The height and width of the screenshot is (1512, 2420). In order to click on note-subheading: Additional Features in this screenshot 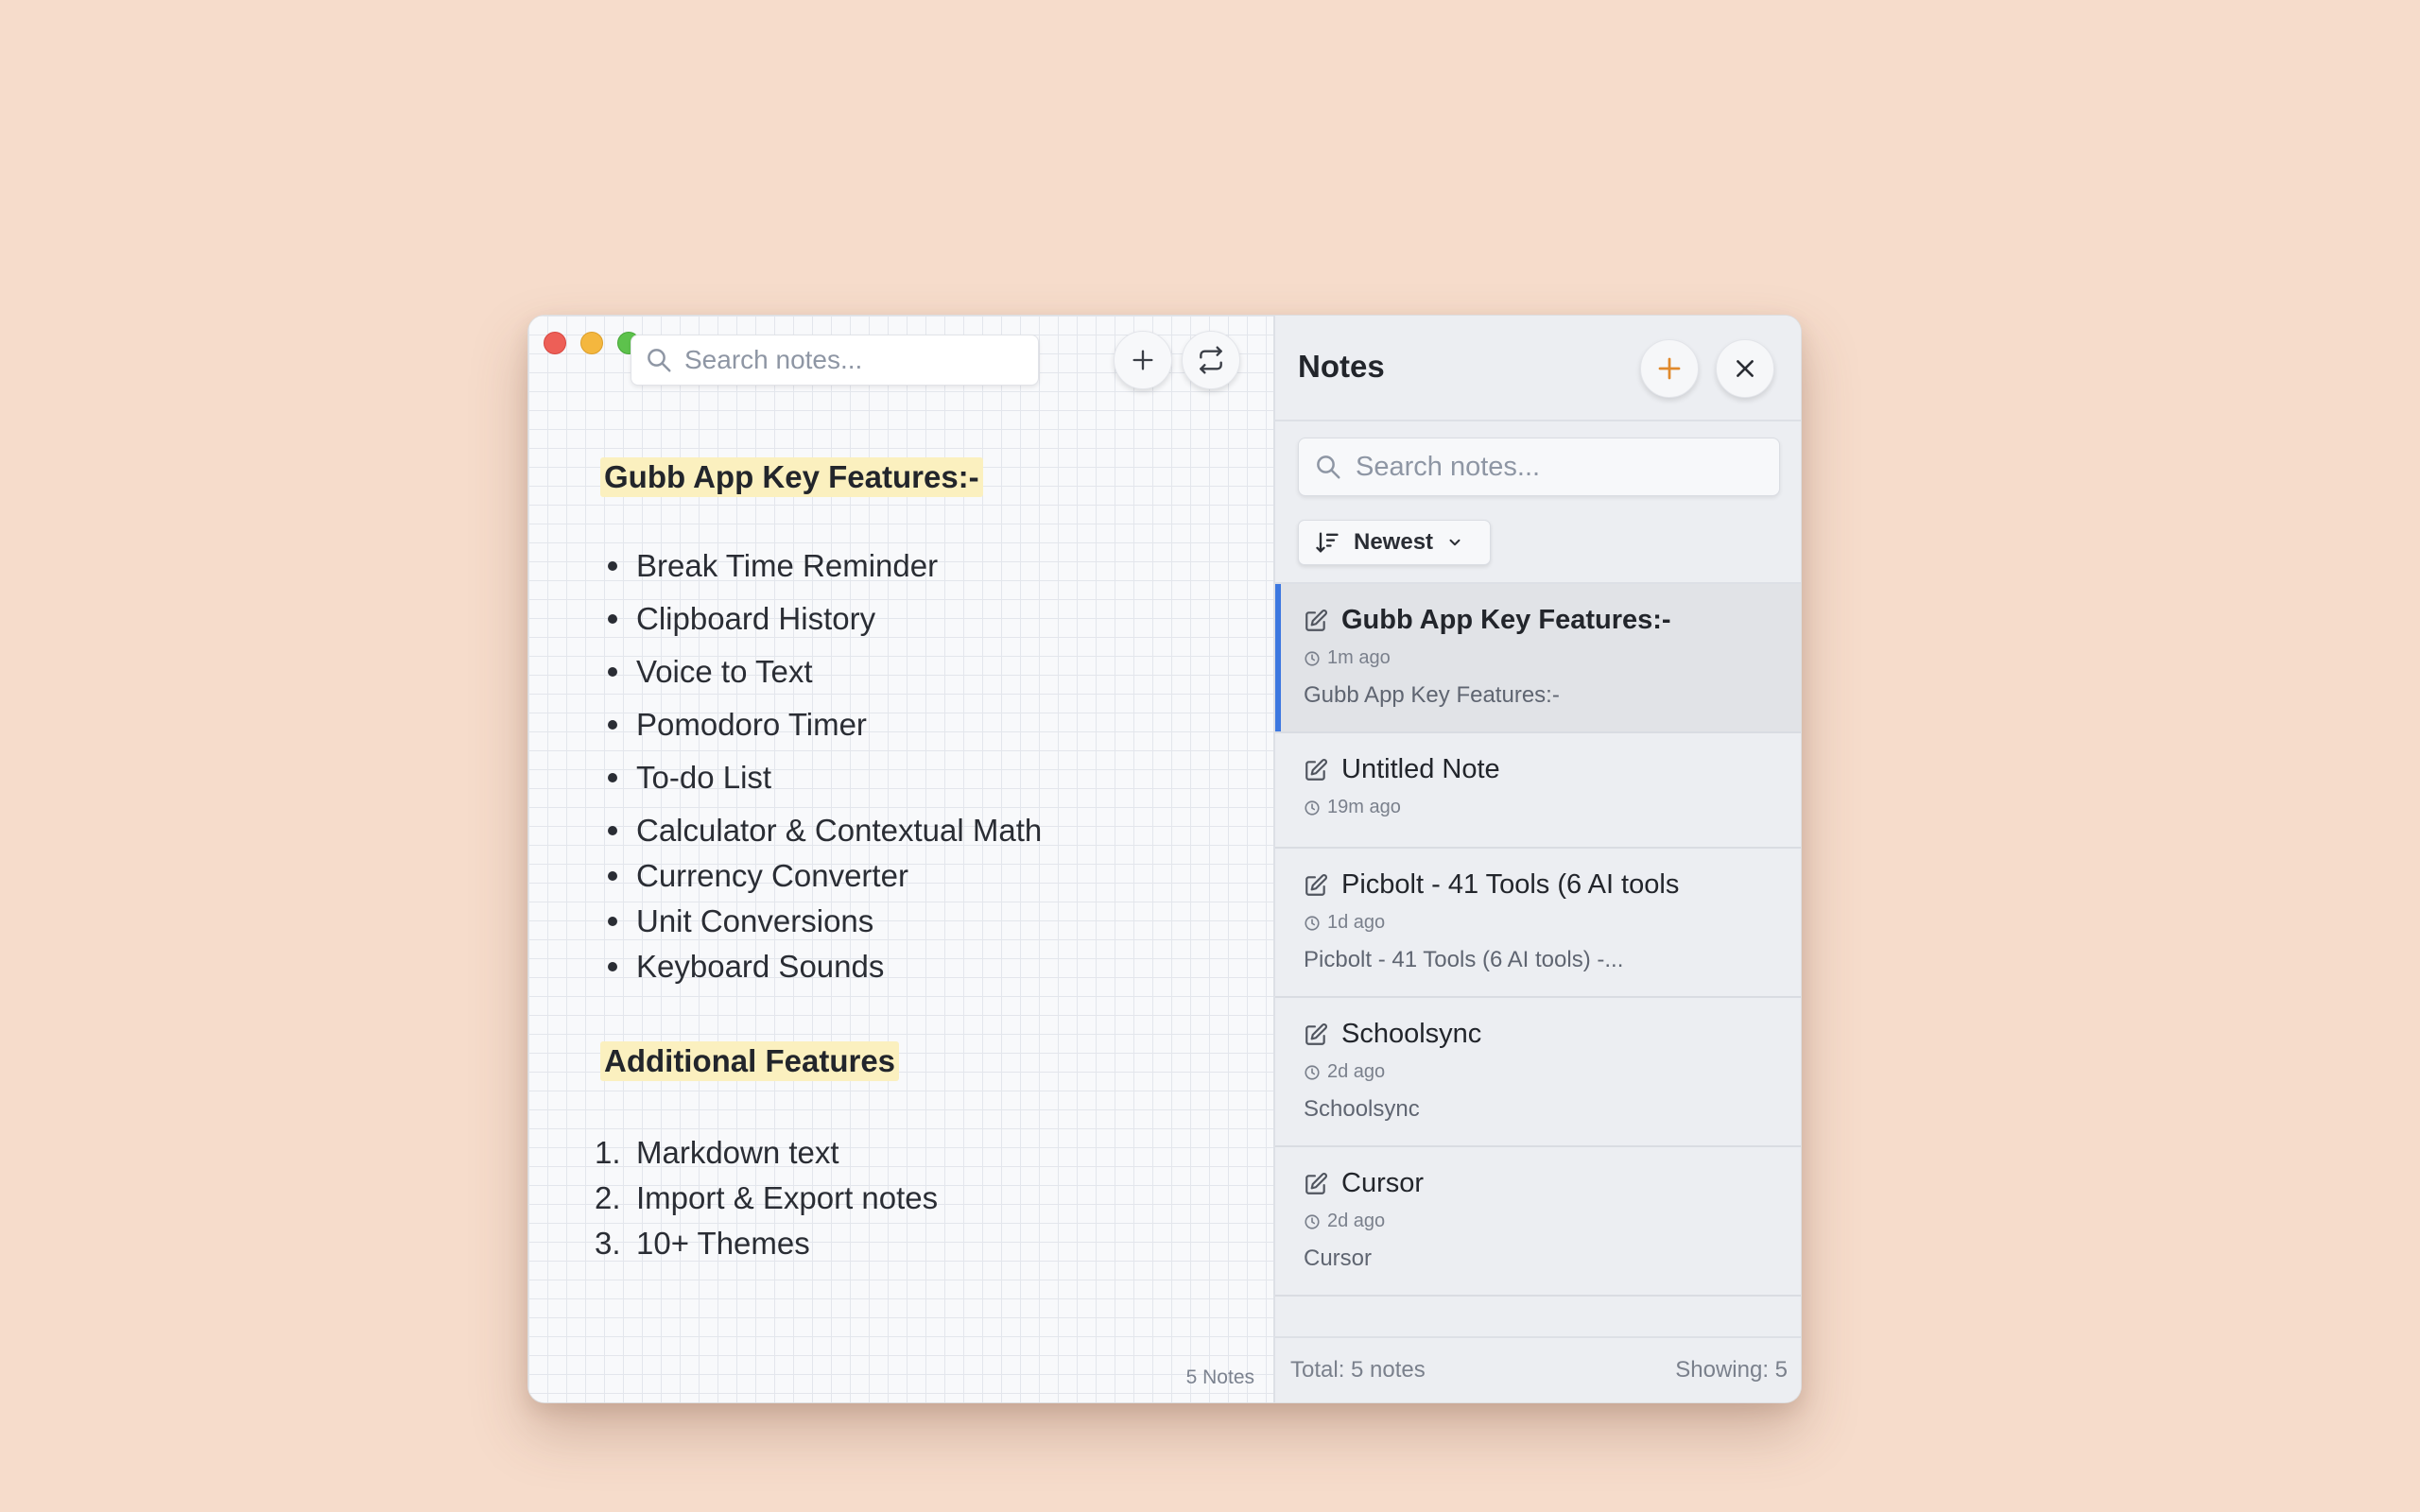, I will do `click(750, 1061)`.